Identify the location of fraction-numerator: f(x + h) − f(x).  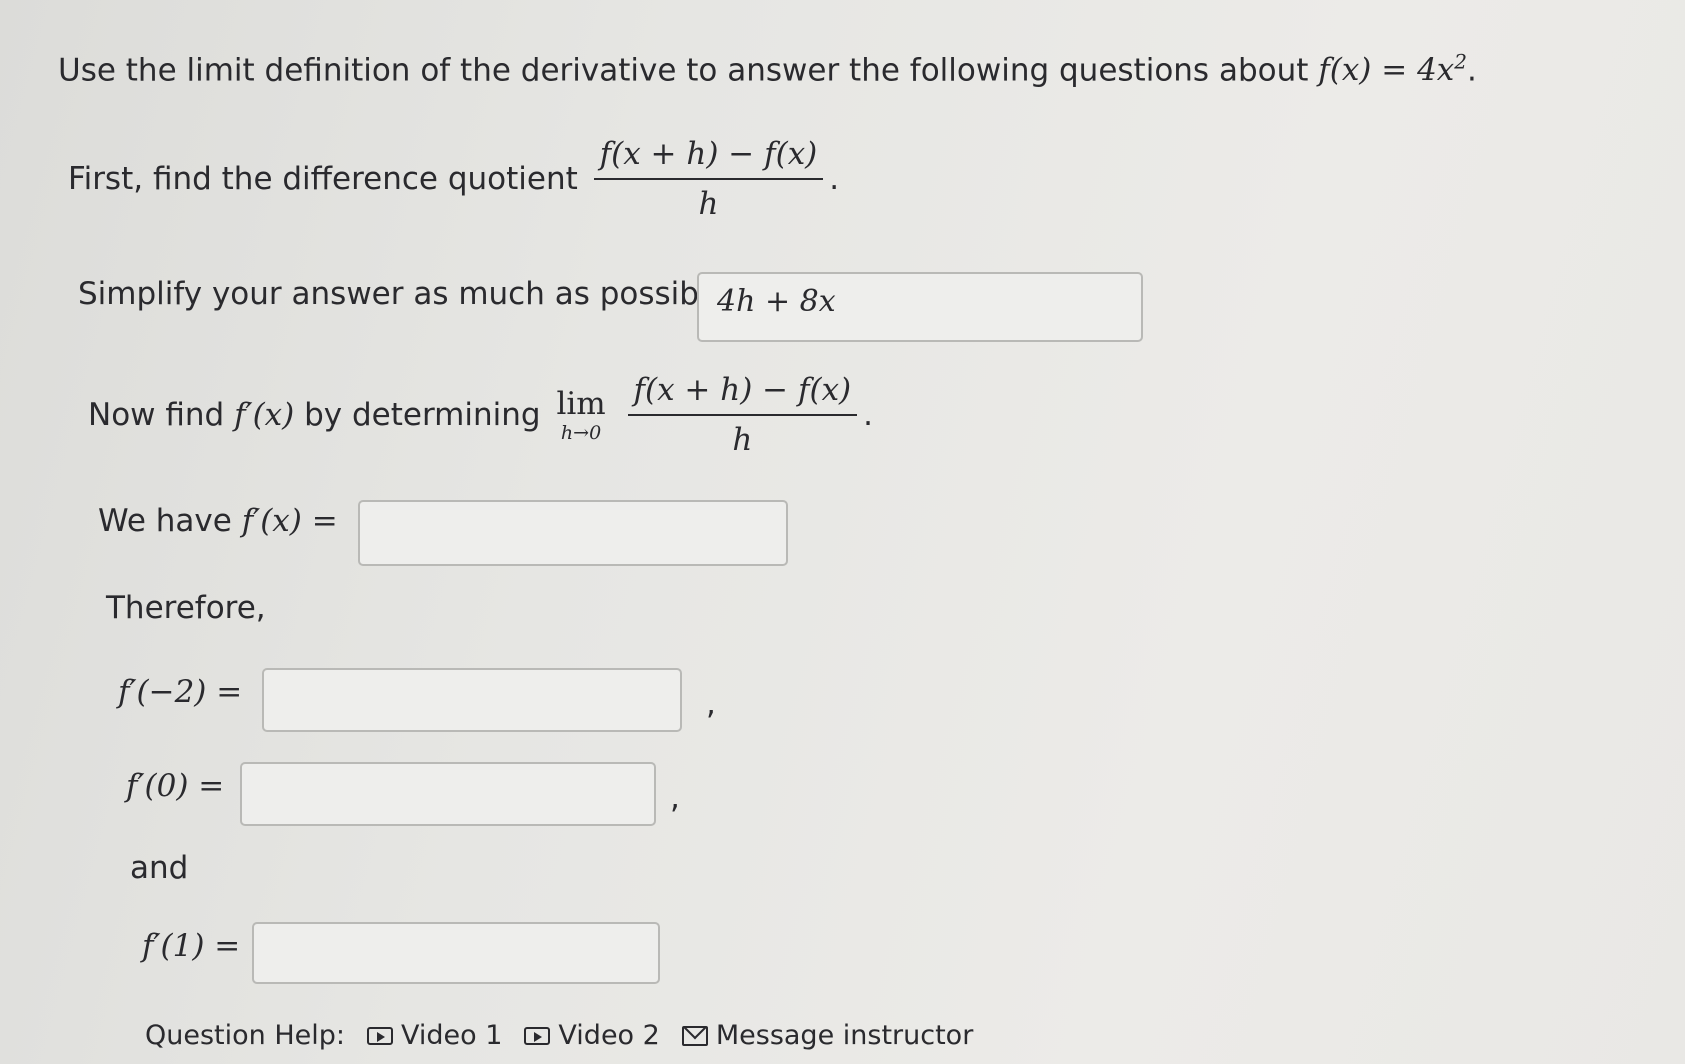
(708, 158).